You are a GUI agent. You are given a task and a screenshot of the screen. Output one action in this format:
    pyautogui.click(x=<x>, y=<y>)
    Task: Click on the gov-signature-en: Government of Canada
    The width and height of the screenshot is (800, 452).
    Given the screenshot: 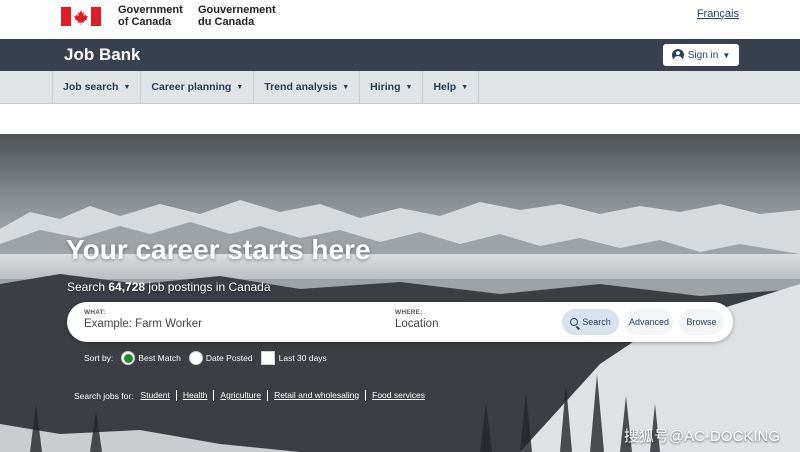 What is the action you would take?
    pyautogui.click(x=150, y=16)
    